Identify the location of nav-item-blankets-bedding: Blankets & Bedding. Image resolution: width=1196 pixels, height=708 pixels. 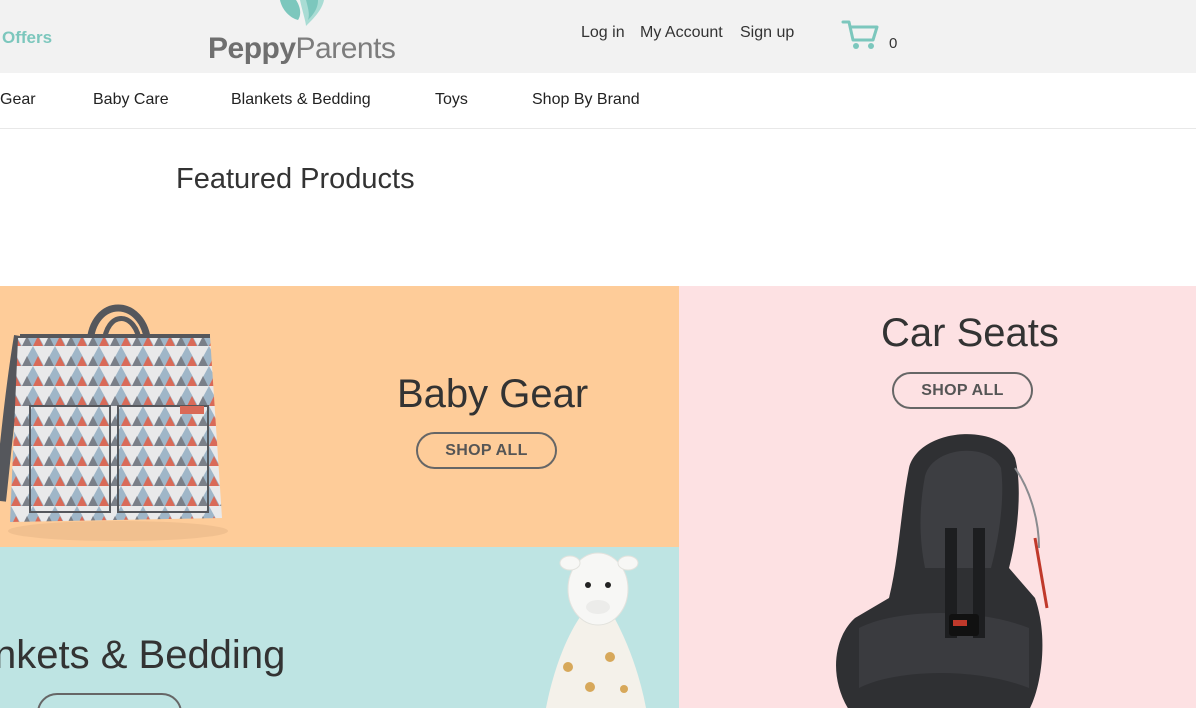
(301, 100).